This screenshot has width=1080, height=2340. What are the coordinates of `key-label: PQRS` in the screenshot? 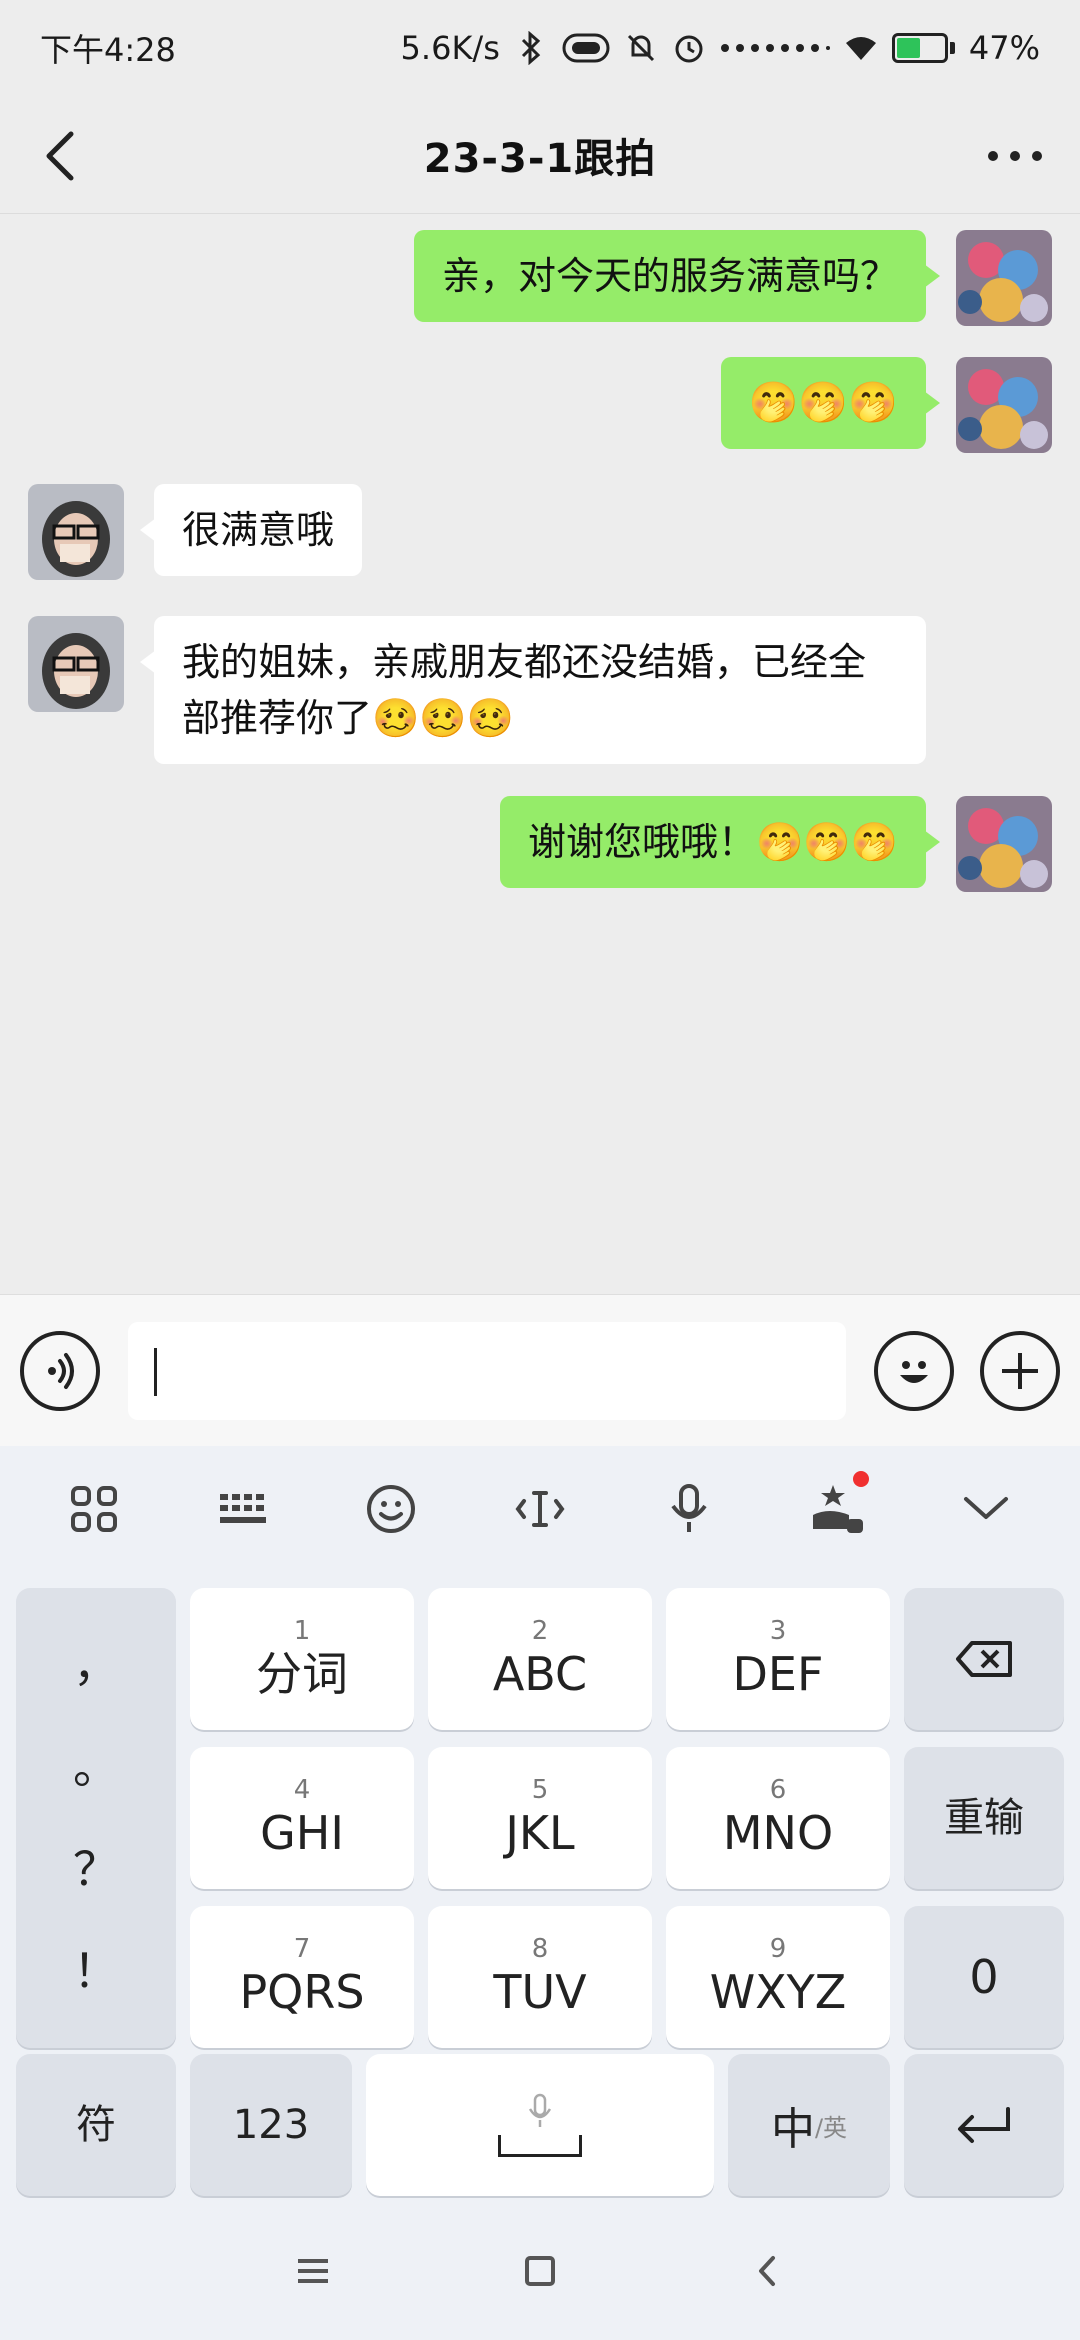 It's located at (302, 1992).